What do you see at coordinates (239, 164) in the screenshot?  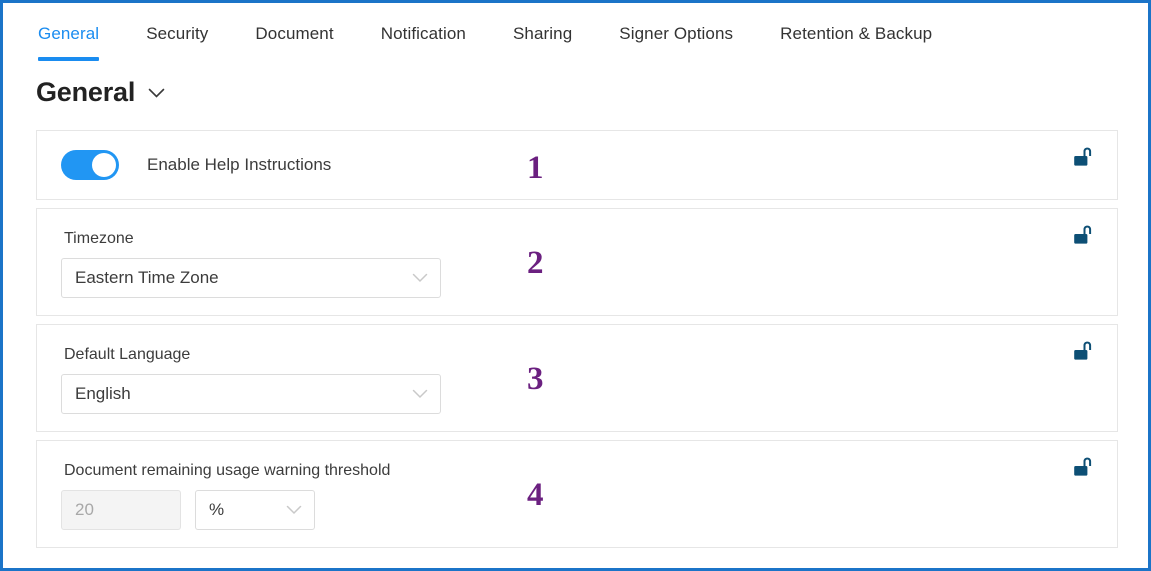 I see `enable-help-instructions-label: Enable Help Instructions` at bounding box center [239, 164].